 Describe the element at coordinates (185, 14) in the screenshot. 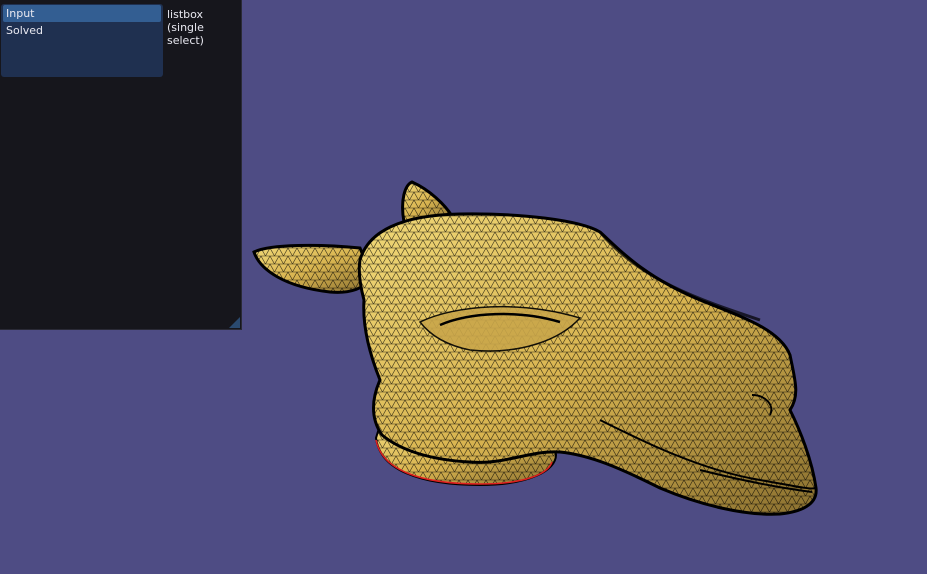

I see `listbox-label-line1: listbox` at that location.